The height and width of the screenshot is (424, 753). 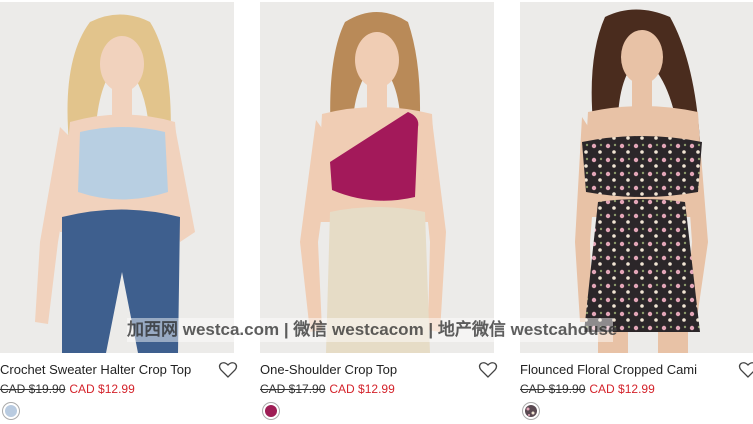 What do you see at coordinates (328, 369) in the screenshot?
I see `product-name: One-Shoulder Crop Top` at bounding box center [328, 369].